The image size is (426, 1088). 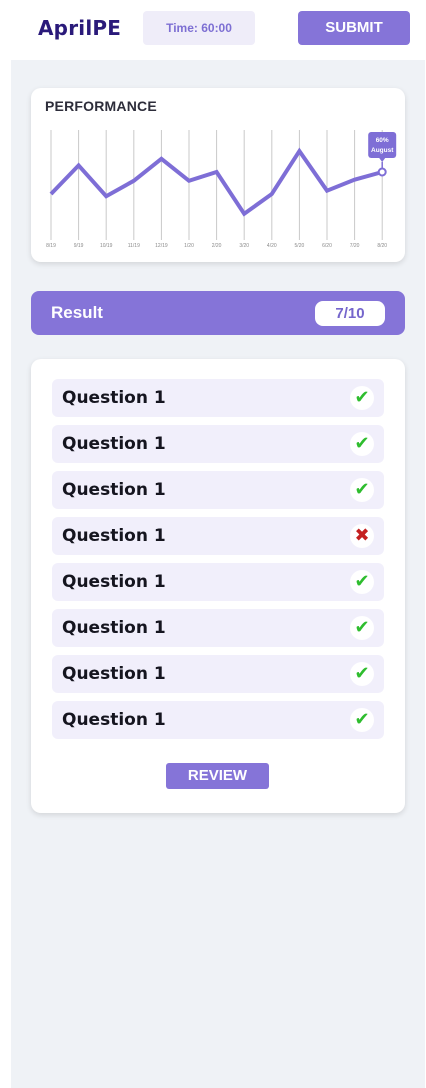 What do you see at coordinates (362, 536) in the screenshot?
I see `cross-icon: ✖` at bounding box center [362, 536].